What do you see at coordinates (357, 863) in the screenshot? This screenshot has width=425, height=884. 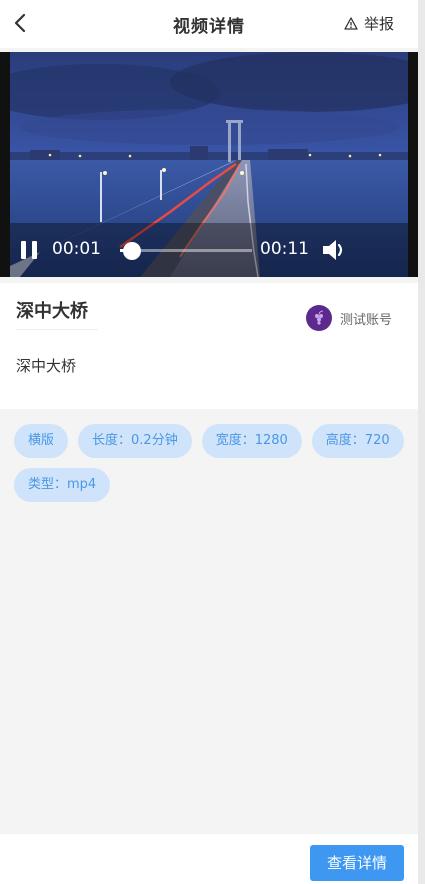 I see `view-details-button: 查看详情` at bounding box center [357, 863].